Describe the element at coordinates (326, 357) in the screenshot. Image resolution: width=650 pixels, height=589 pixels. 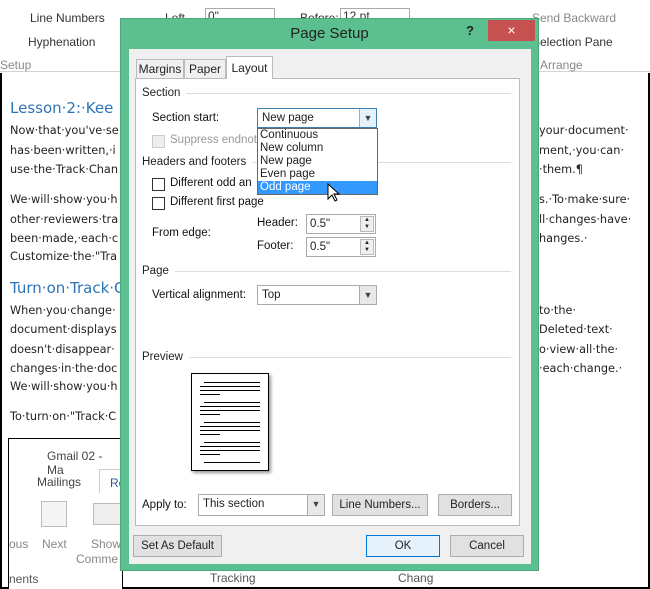
I see `preview-group-label: Preview` at that location.